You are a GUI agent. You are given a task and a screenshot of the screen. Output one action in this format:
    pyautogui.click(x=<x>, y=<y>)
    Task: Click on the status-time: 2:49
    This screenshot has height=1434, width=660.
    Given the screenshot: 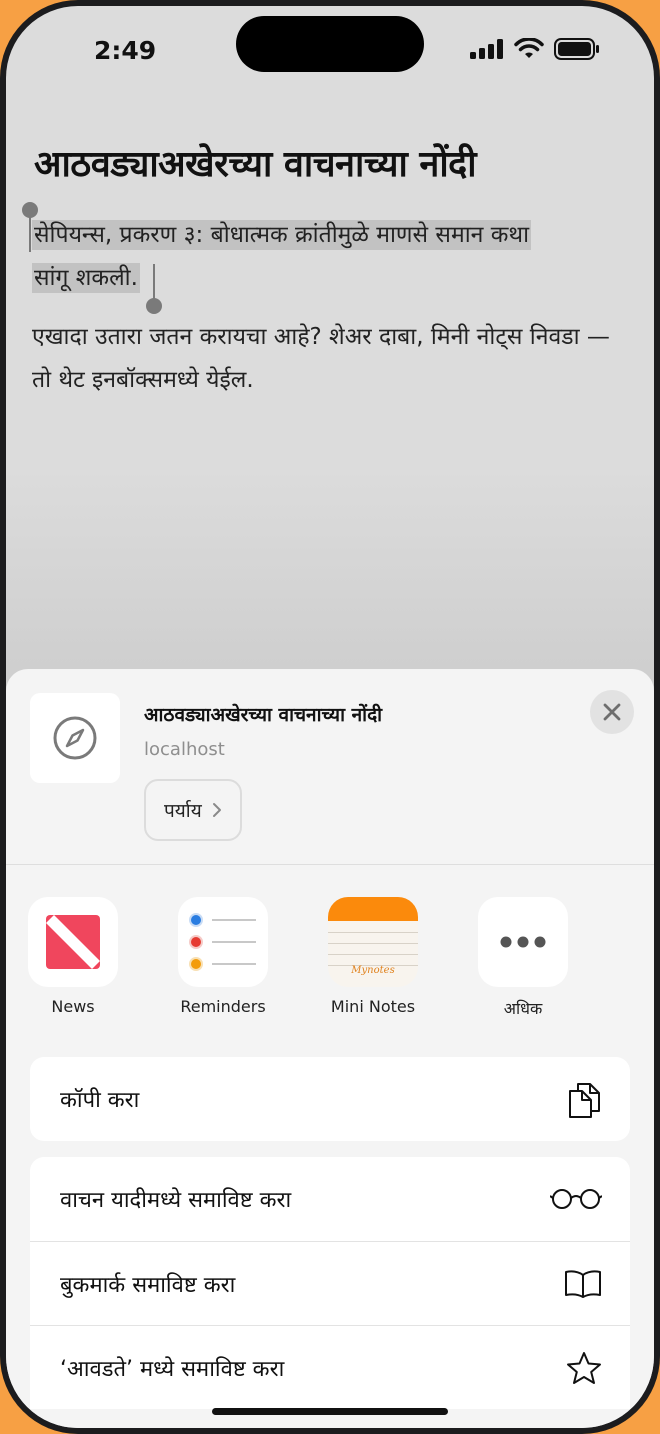 What is the action you would take?
    pyautogui.click(x=125, y=50)
    